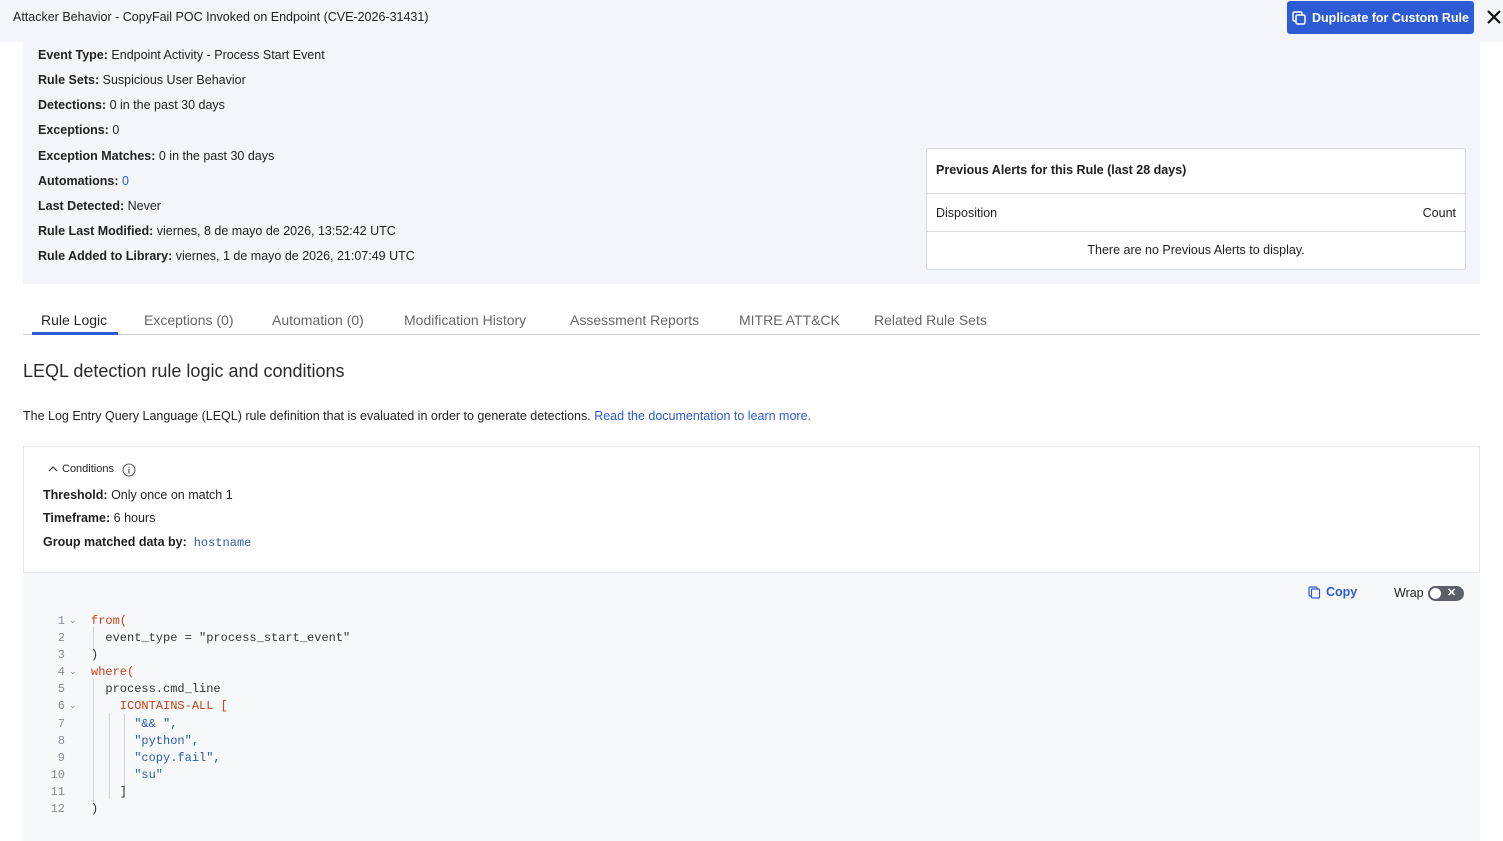 This screenshot has width=1503, height=841. I want to click on duplicate-custom-rule-button: Duplicate for Custom Rule, so click(1380, 17).